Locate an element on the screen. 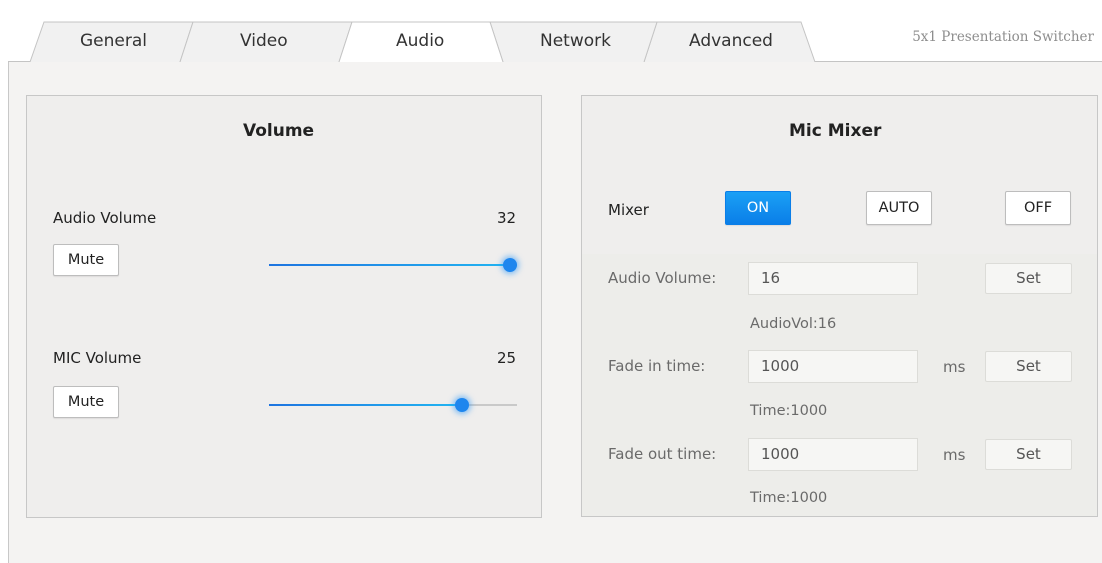 Image resolution: width=1102 pixels, height=563 pixels. mixer-audio-volume-set-button: Set is located at coordinates (1028, 278).